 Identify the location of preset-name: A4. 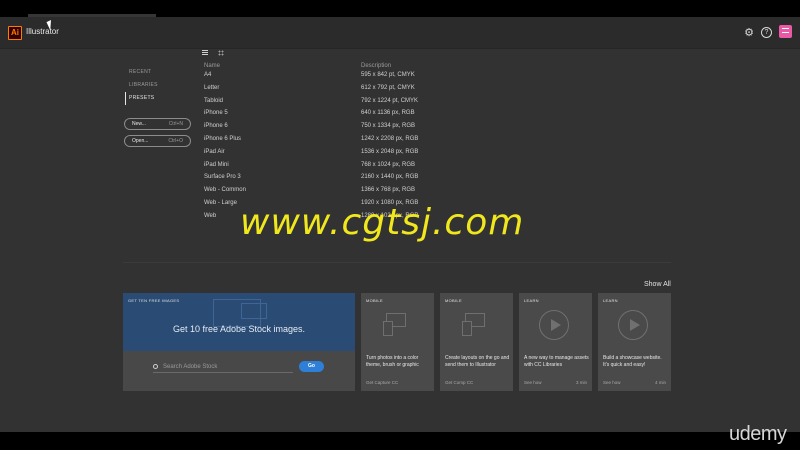
(208, 75).